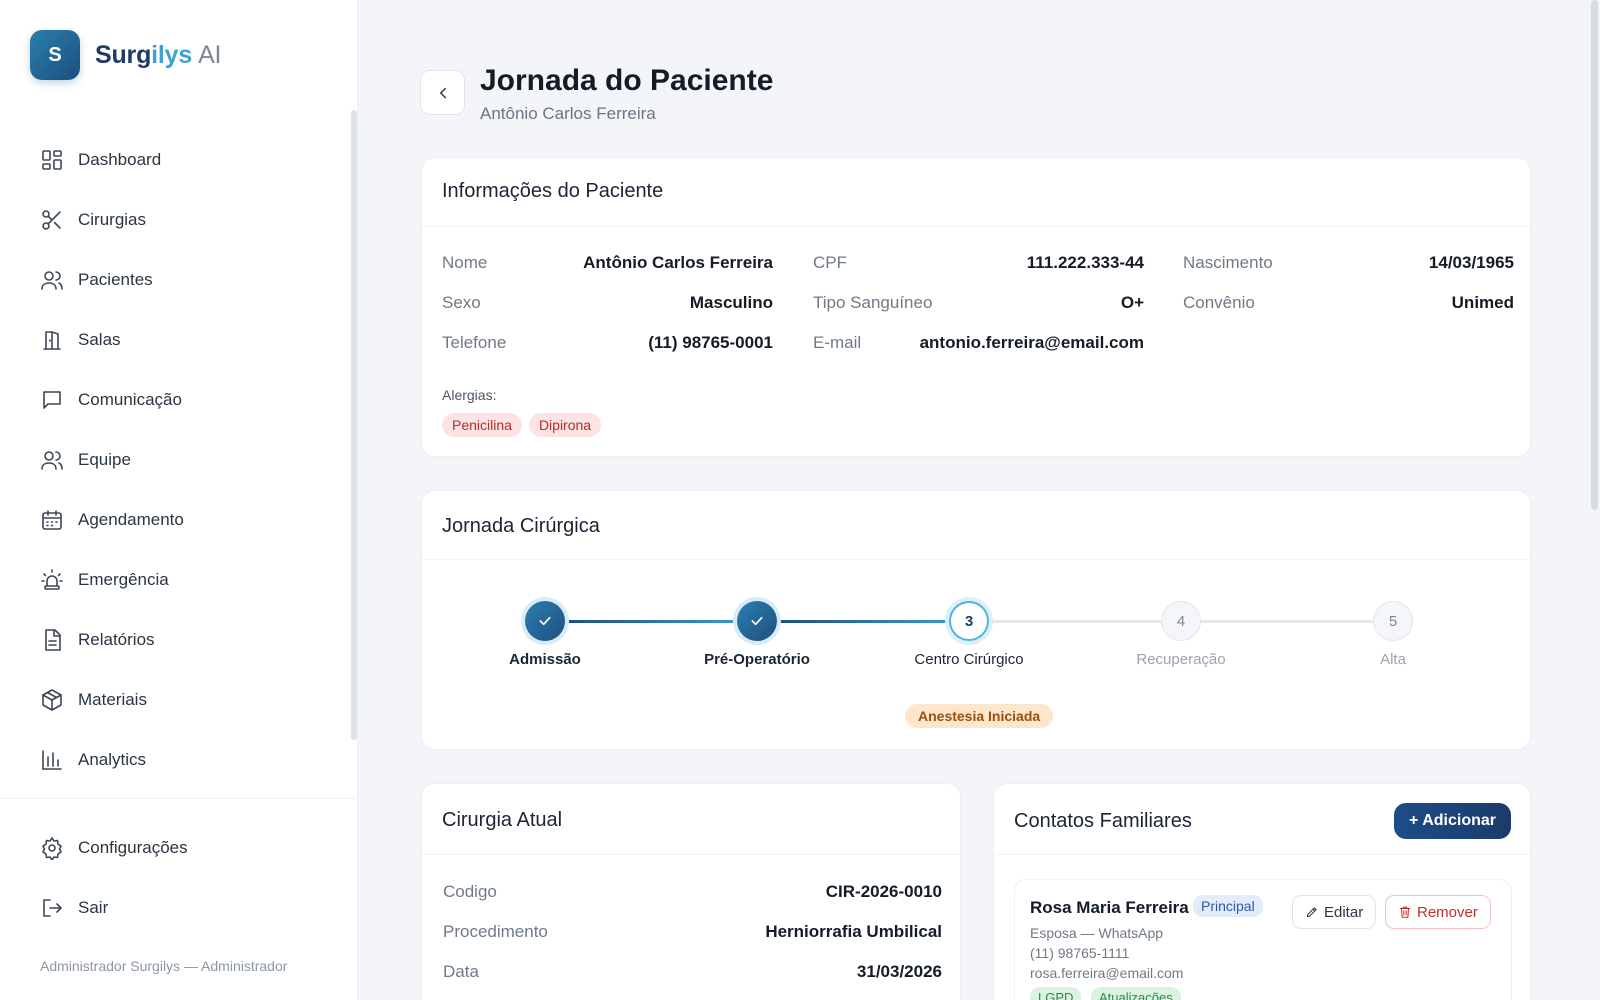 The image size is (1600, 1000). I want to click on page-subtitle: Antônio Carlos Ferreira, so click(568, 113).